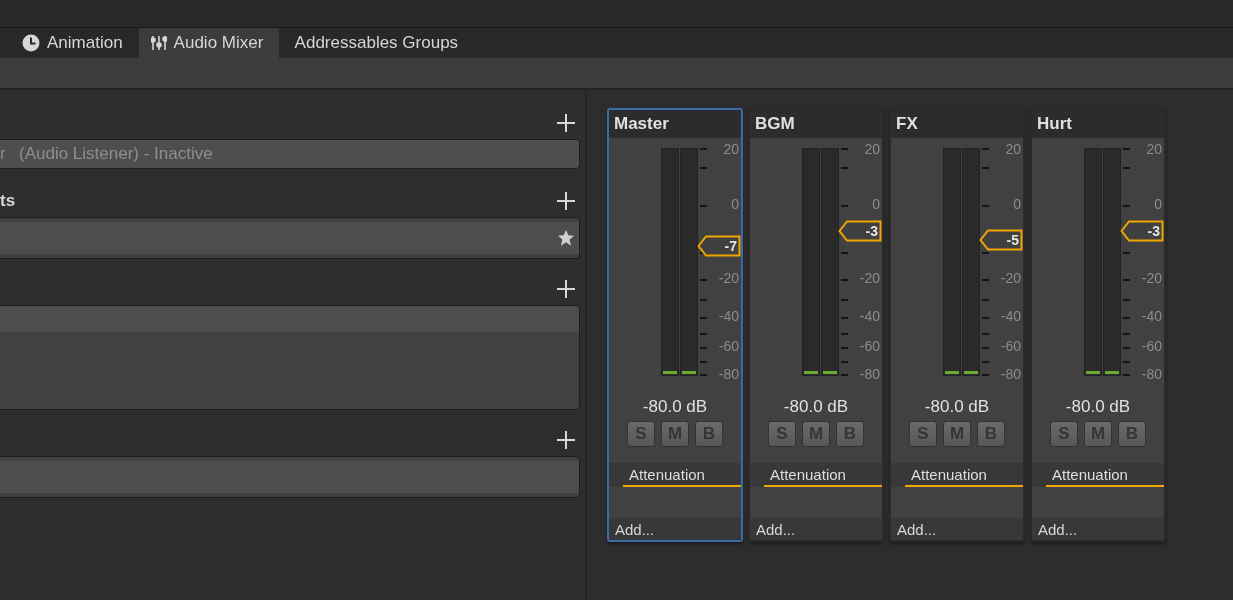  I want to click on group-name: Hurt, so click(1098, 124).